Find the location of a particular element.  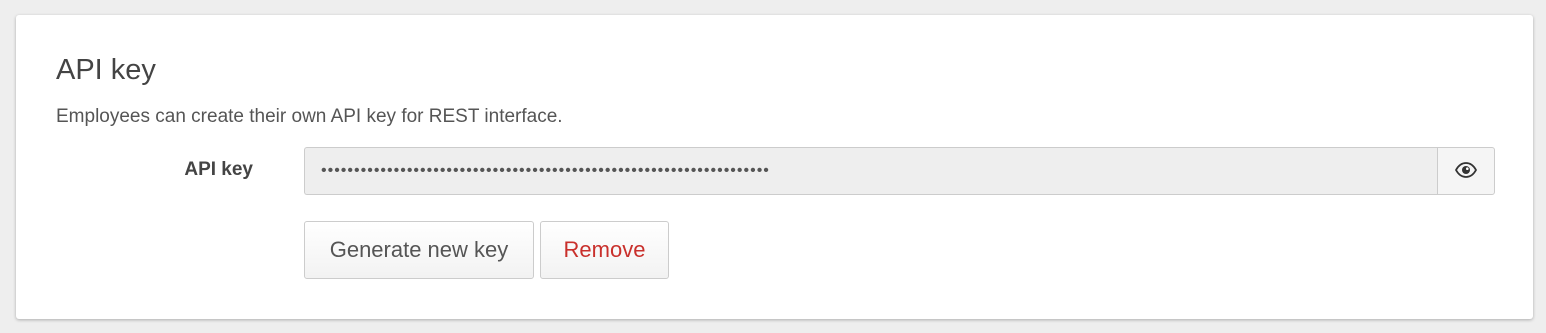

api-key-input is located at coordinates (870, 171).